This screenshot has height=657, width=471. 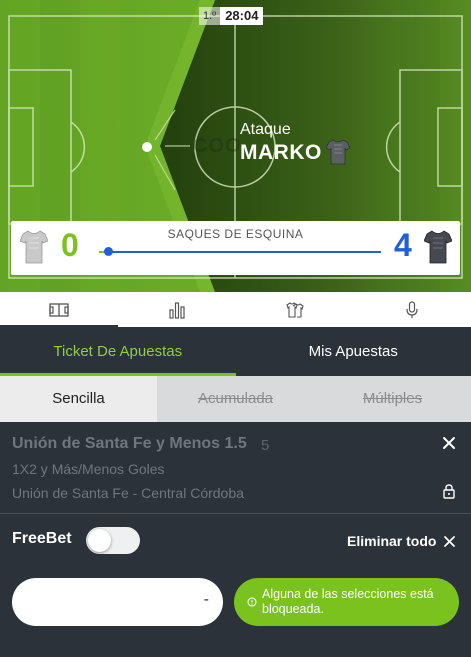 What do you see at coordinates (449, 491) in the screenshot?
I see `lock-icon` at bounding box center [449, 491].